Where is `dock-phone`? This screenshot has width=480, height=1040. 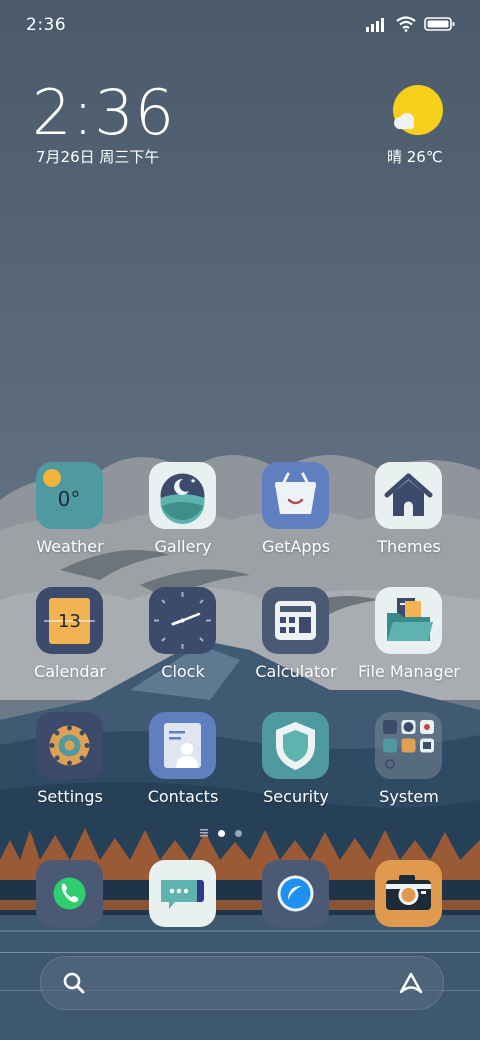 dock-phone is located at coordinates (70, 915).